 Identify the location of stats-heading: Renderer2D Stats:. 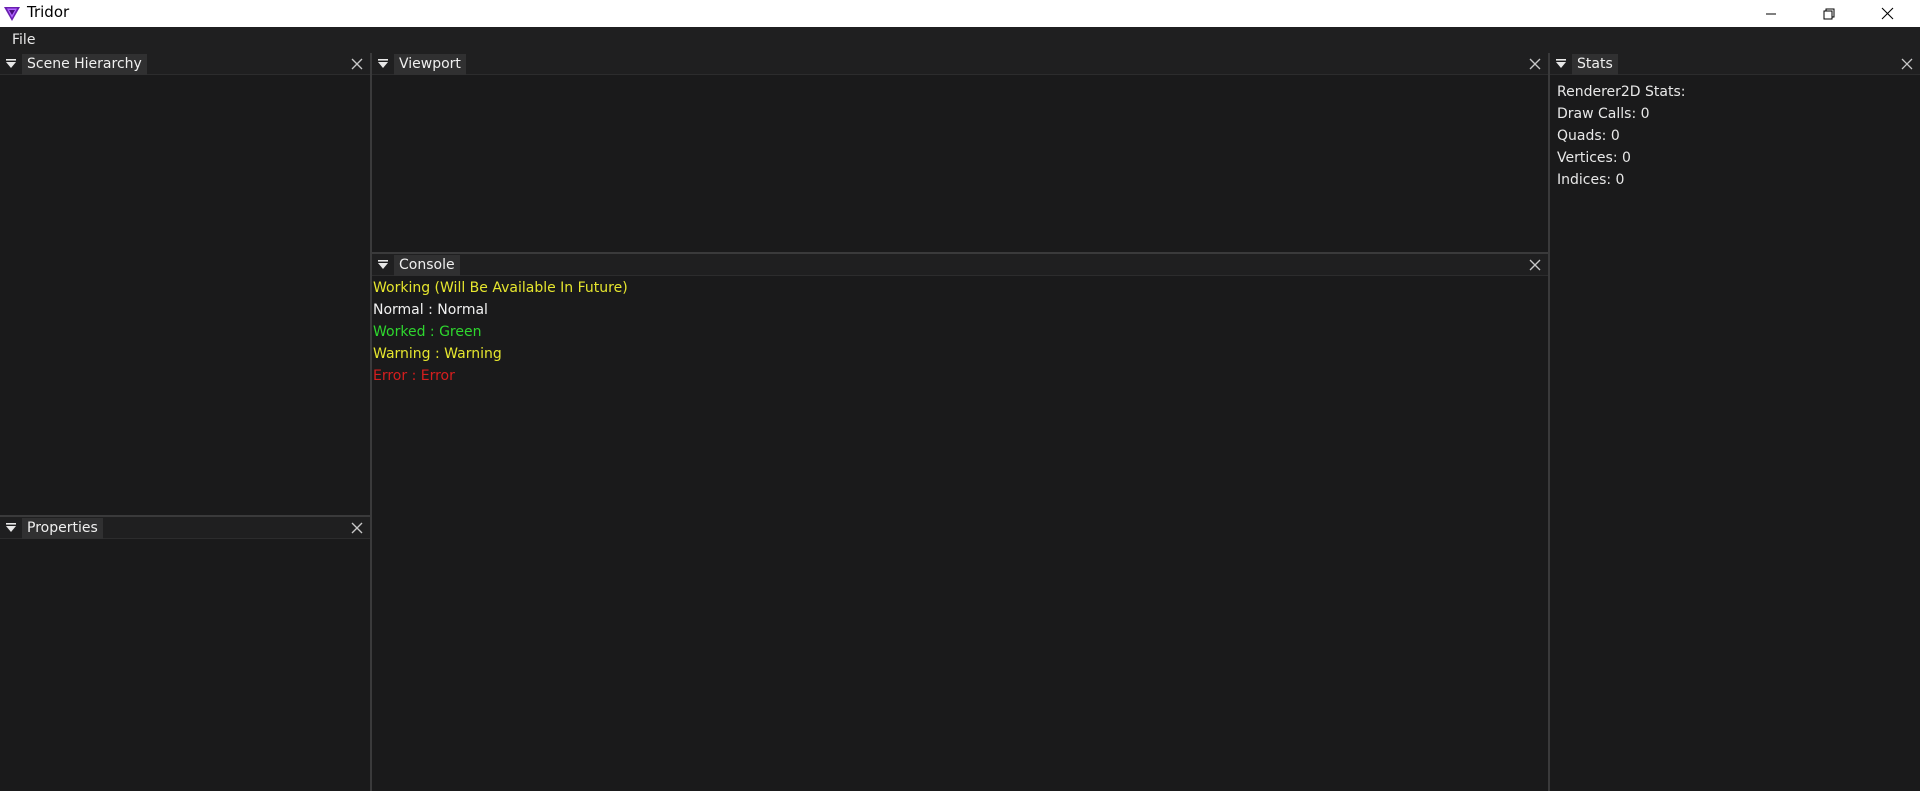
(1621, 92).